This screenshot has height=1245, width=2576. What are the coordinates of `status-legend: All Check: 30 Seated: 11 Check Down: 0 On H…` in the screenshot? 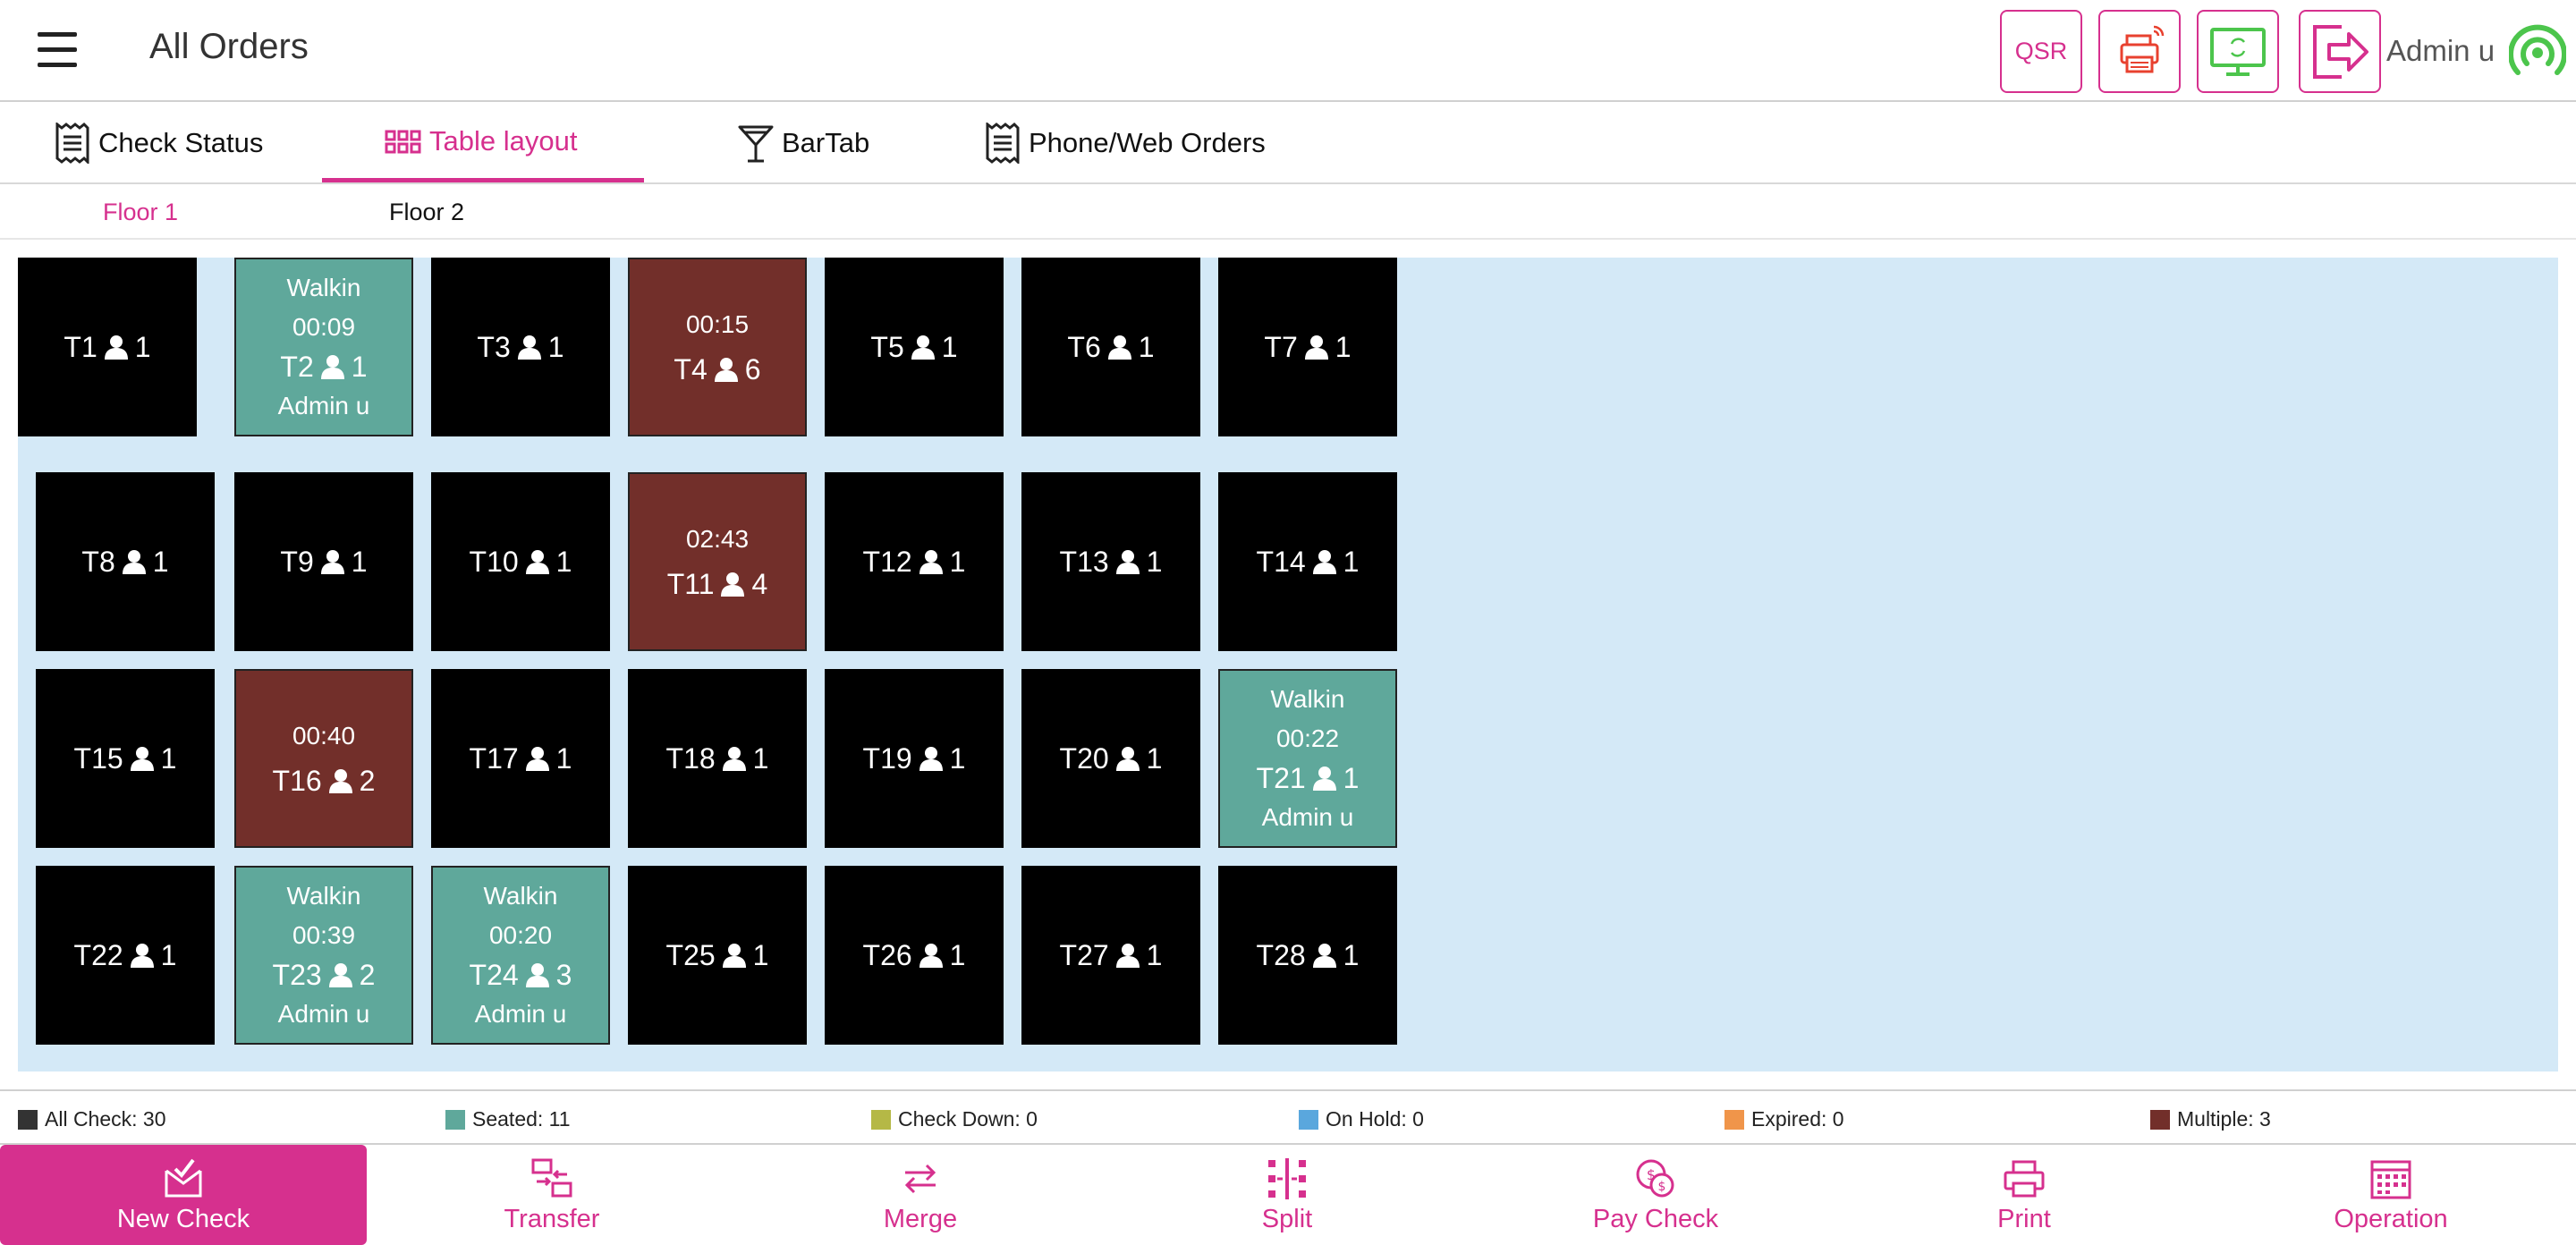 It's located at (1288, 1117).